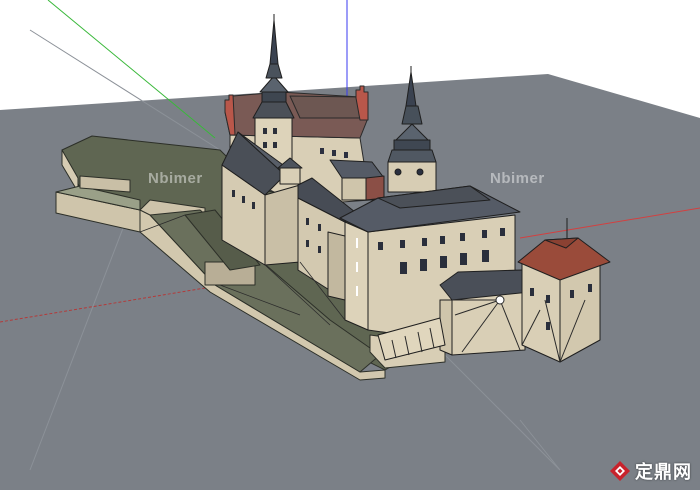  Describe the element at coordinates (620, 471) in the screenshot. I see `diamond-logo-icon` at that location.